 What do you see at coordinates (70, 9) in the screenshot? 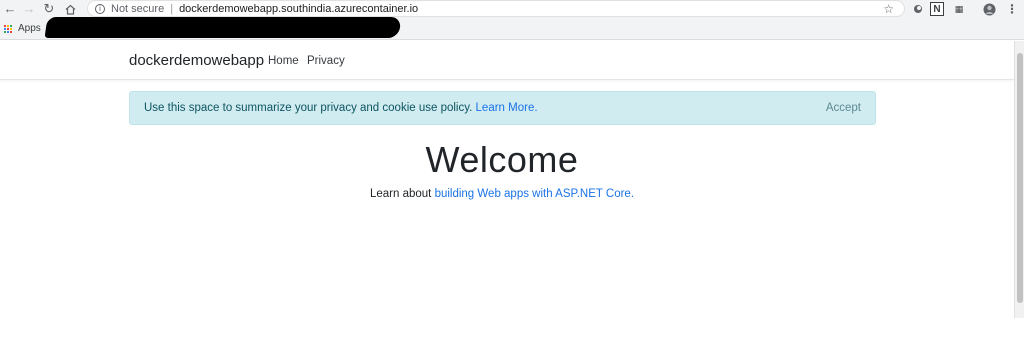
I see `home-icon` at bounding box center [70, 9].